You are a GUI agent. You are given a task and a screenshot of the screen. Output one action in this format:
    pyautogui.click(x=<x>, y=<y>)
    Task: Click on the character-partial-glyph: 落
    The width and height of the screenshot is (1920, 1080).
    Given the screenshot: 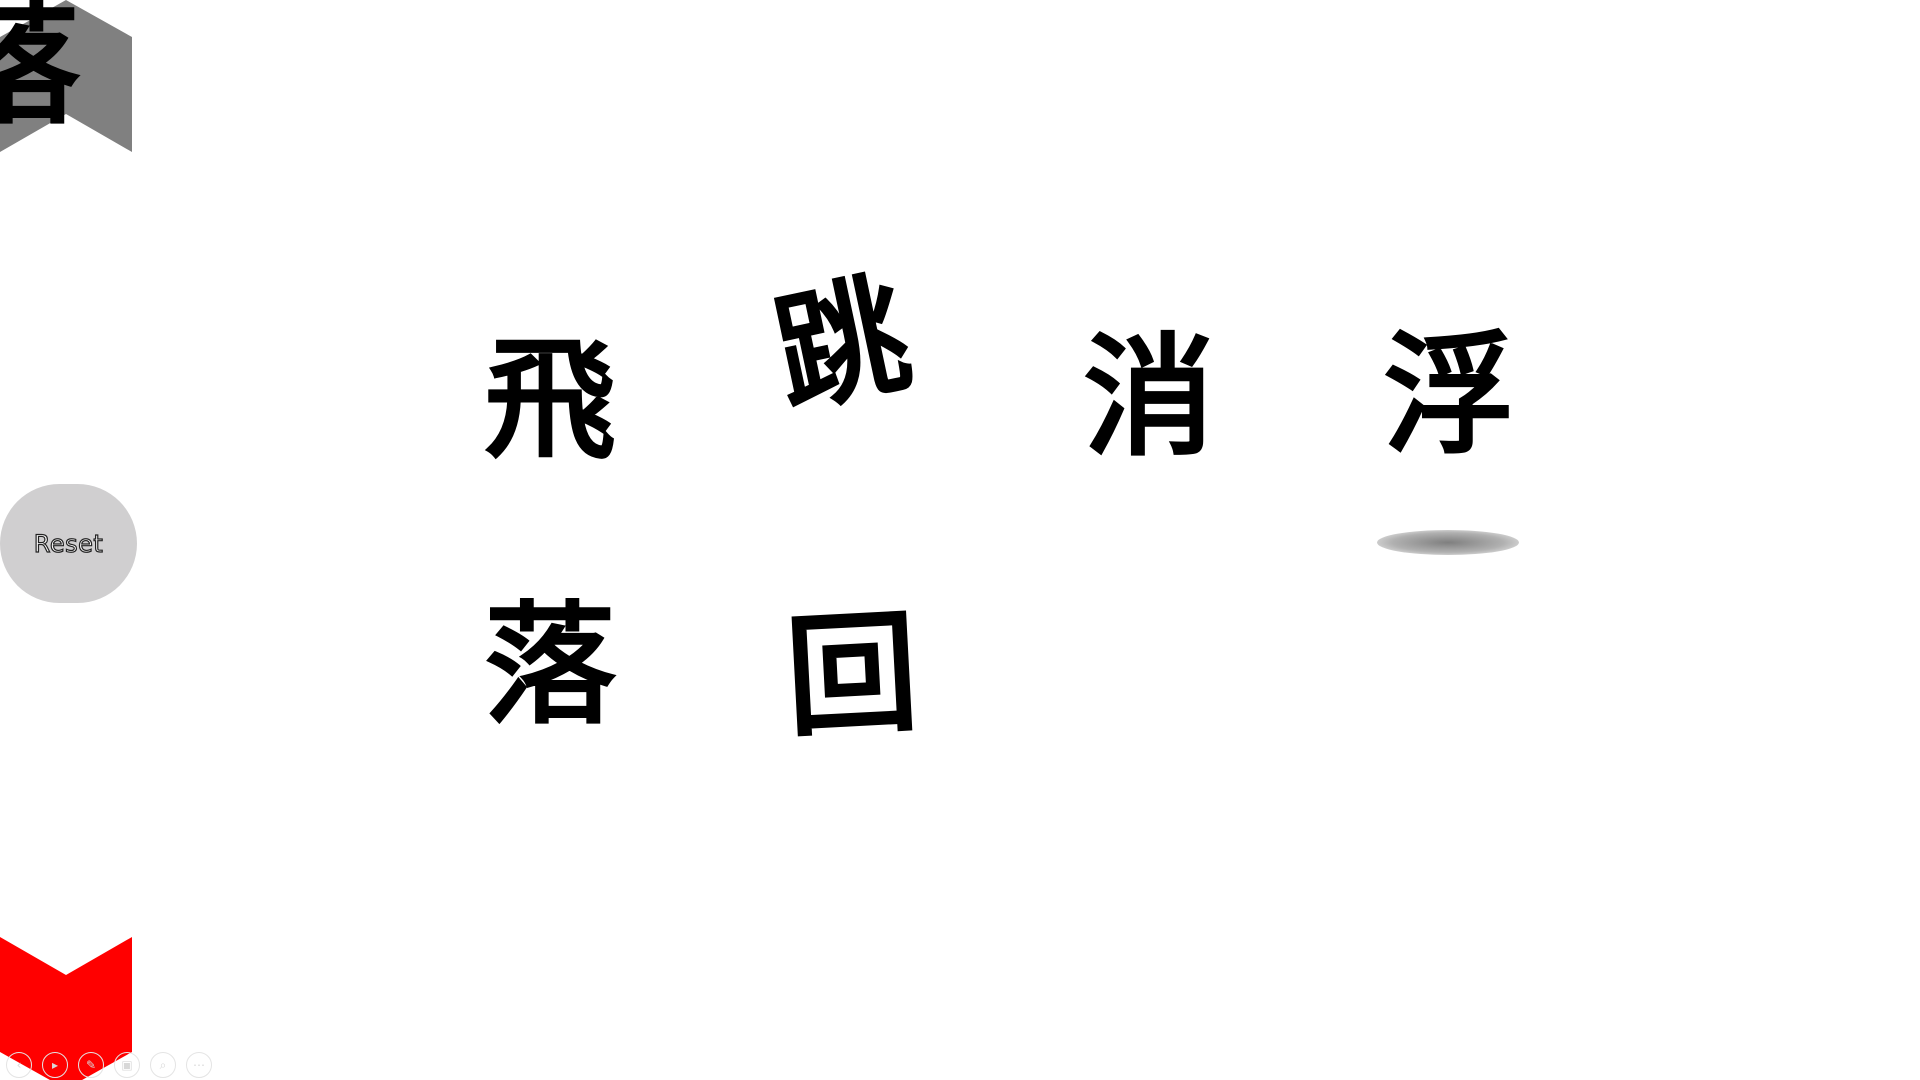 What is the action you would take?
    pyautogui.click(x=40, y=71)
    